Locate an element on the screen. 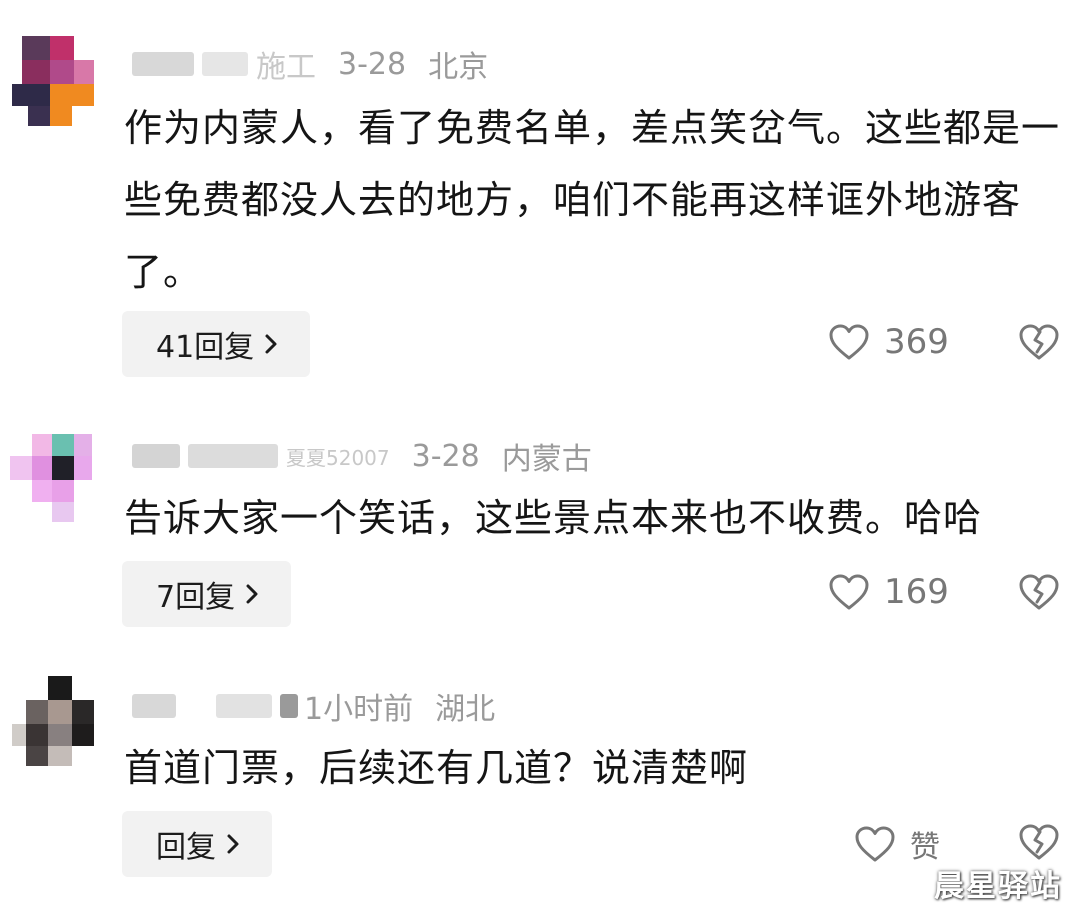 The width and height of the screenshot is (1080, 919). comment-meta: 夏夏52007 3-28 内蒙古 is located at coordinates (362, 456).